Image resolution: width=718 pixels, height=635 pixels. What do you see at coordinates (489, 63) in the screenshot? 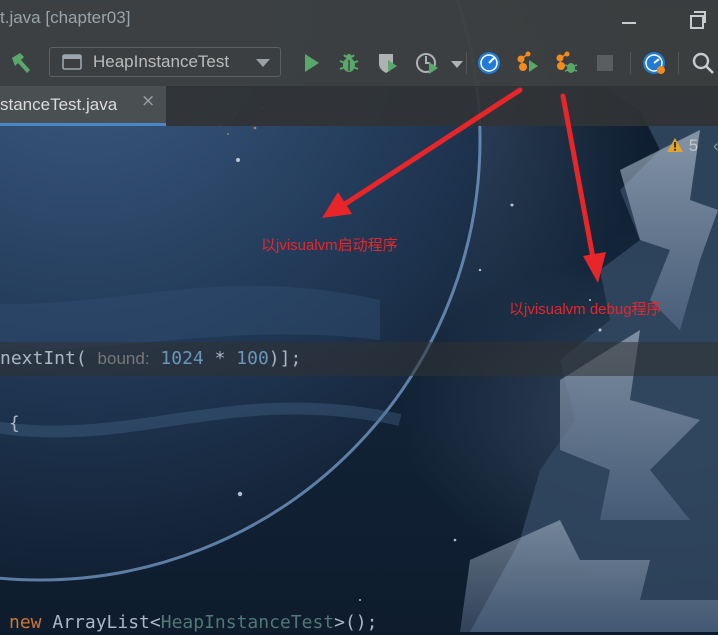
I see `visualvm-icon` at bounding box center [489, 63].